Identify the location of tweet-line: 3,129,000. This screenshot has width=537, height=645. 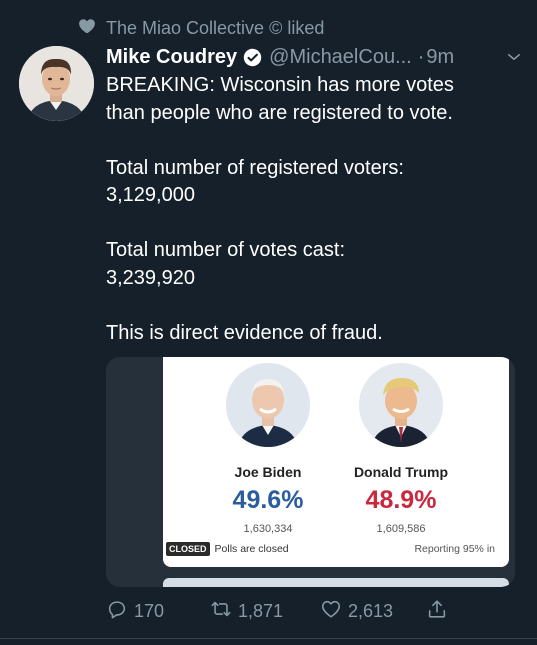
(150, 195).